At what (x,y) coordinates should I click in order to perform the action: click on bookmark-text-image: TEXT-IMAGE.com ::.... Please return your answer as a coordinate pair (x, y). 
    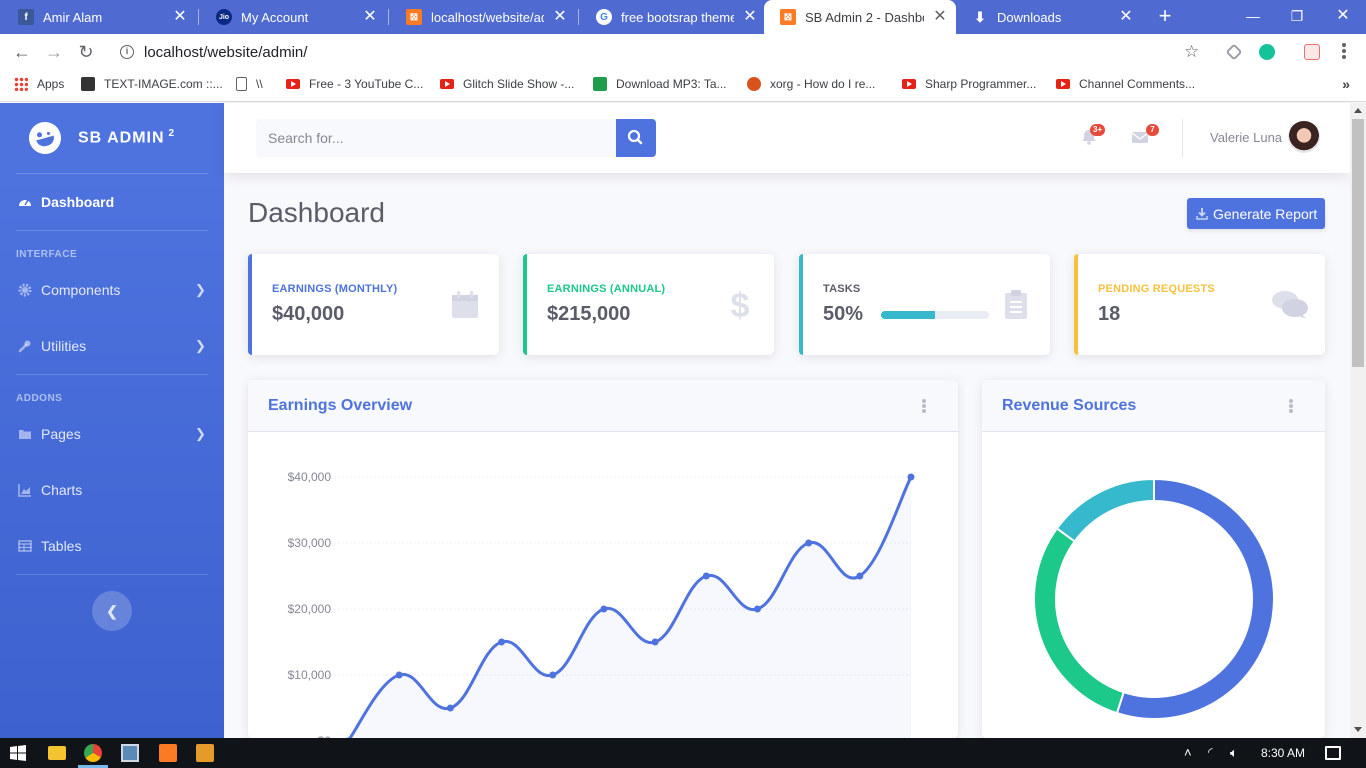
    Looking at the image, I should click on (152, 84).